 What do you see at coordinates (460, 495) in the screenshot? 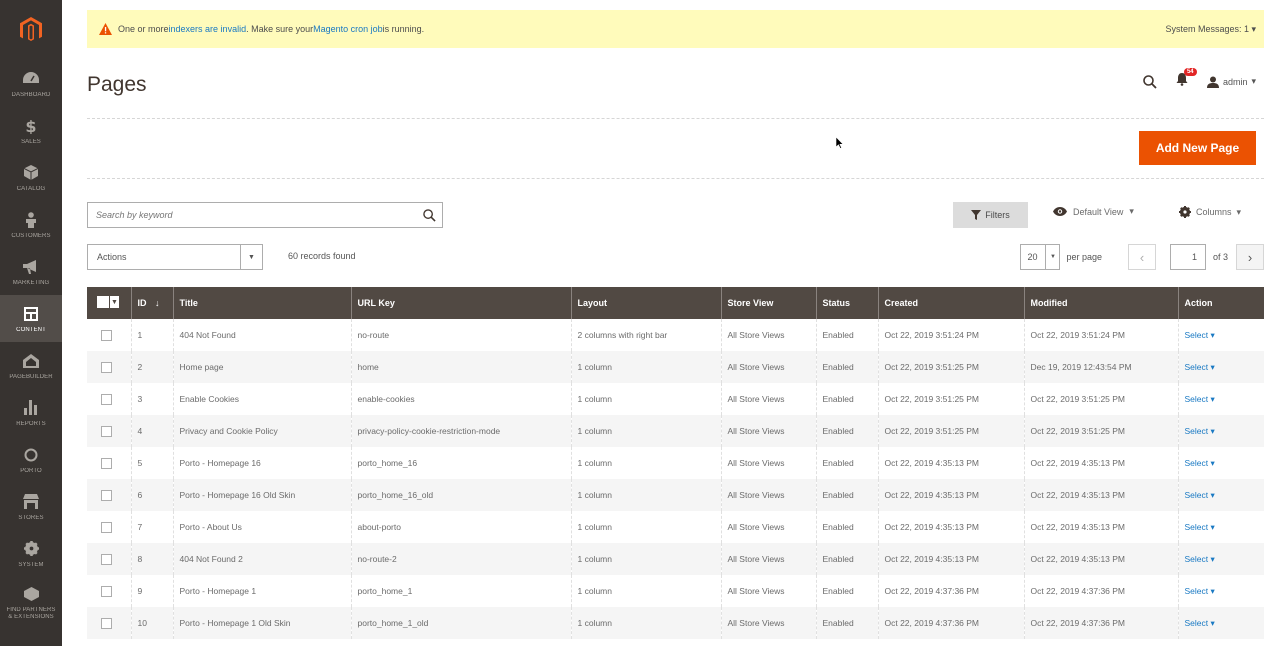
I see `cell-url-key: porto_home_16_old` at bounding box center [460, 495].